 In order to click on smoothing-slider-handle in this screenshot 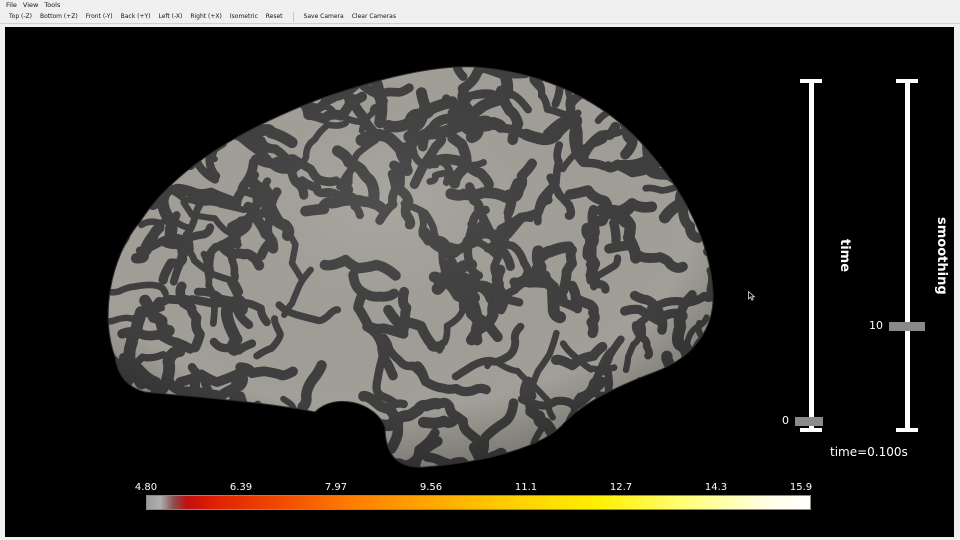, I will do `click(907, 326)`.